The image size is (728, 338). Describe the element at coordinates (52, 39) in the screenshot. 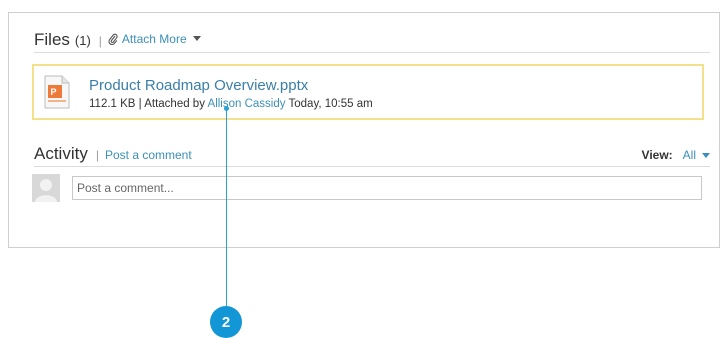

I see `files-title: Files` at that location.